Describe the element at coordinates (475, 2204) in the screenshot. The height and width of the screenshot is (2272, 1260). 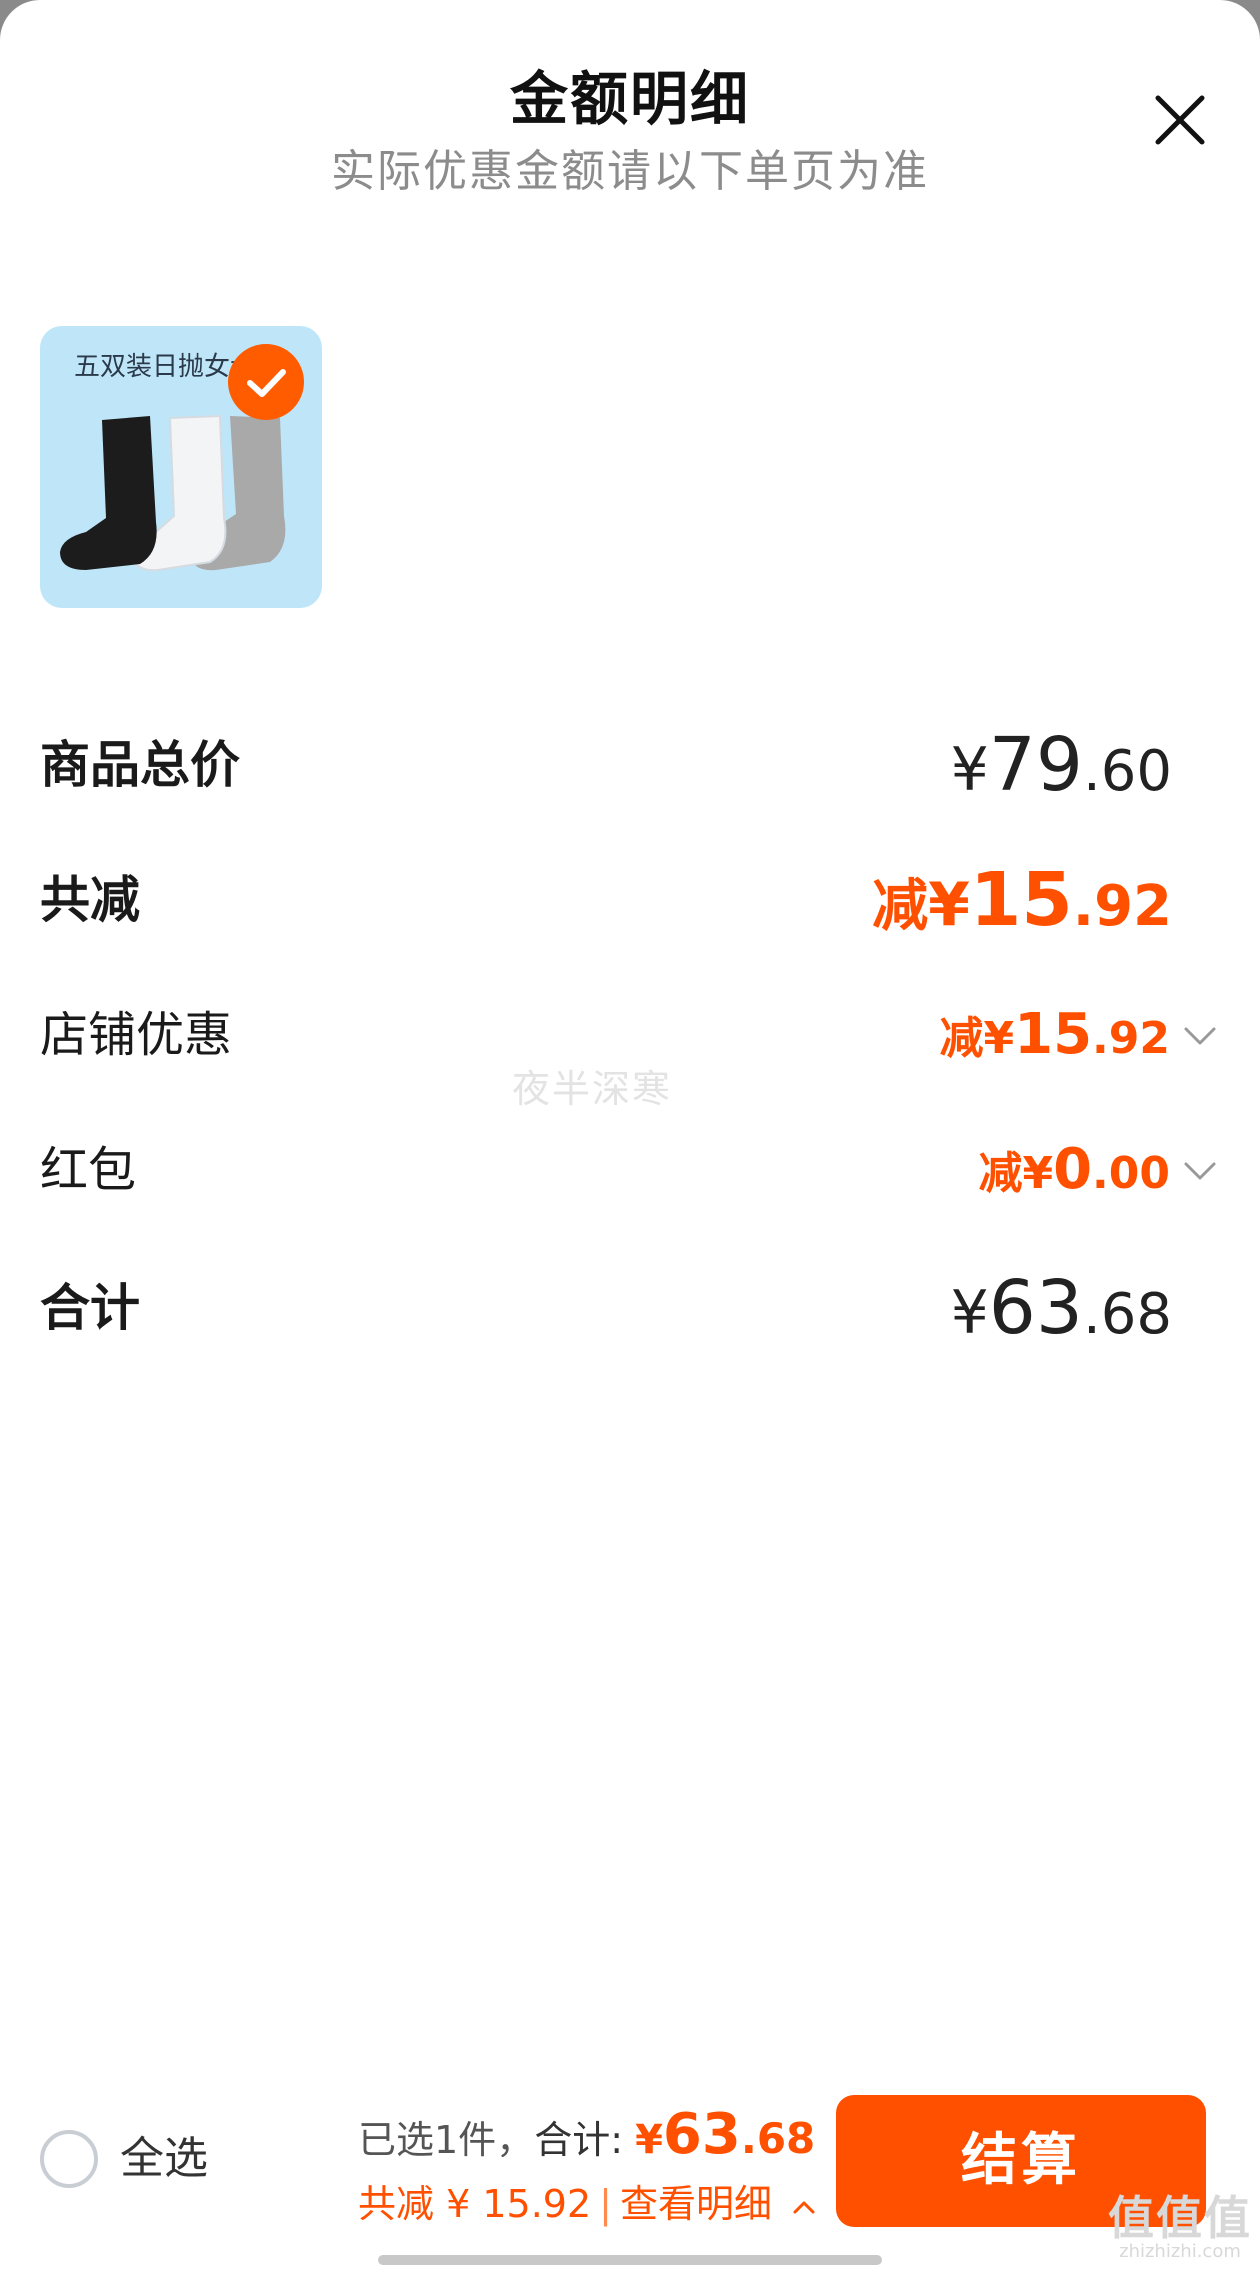
I see `discount-text: 共减 ¥ 15.92` at that location.